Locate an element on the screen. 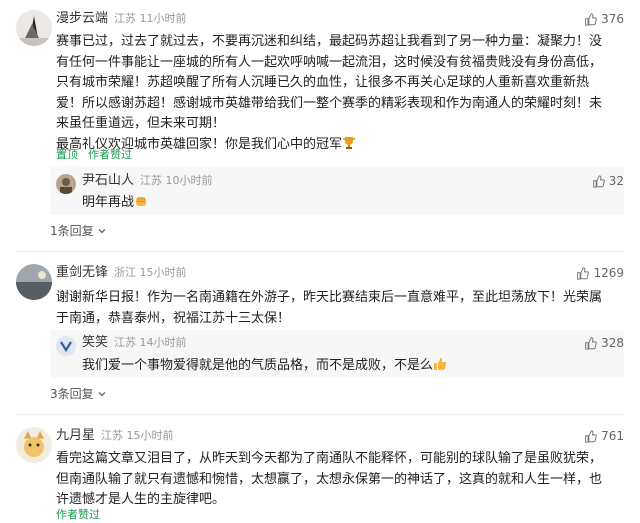  like-count: 32 is located at coordinates (616, 181).